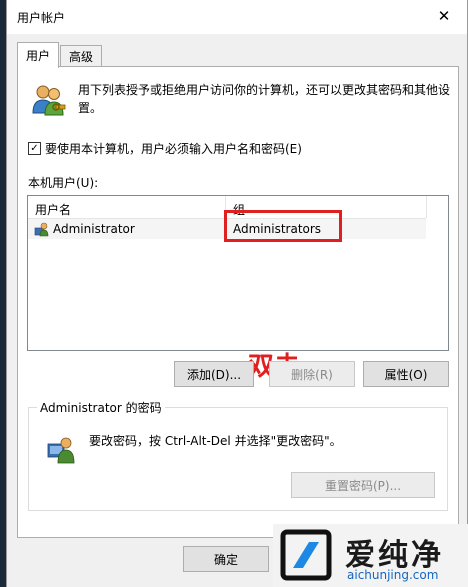  Describe the element at coordinates (101, 407) in the screenshot. I see `password-group-title: Administrator 的密码` at that location.